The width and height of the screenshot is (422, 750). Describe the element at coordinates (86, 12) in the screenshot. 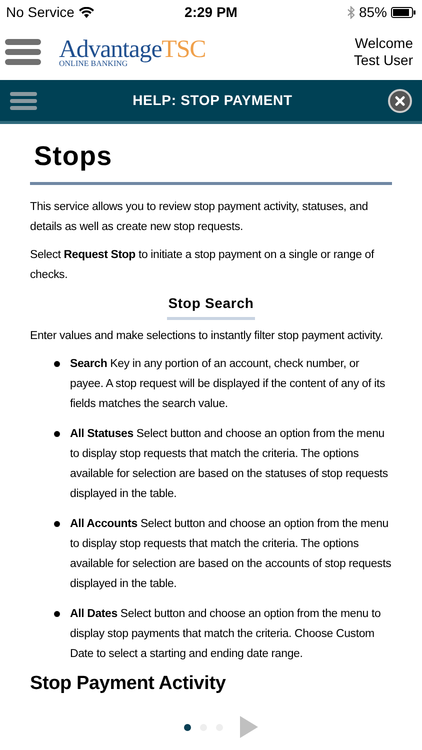

I see `wifi-icon` at that location.